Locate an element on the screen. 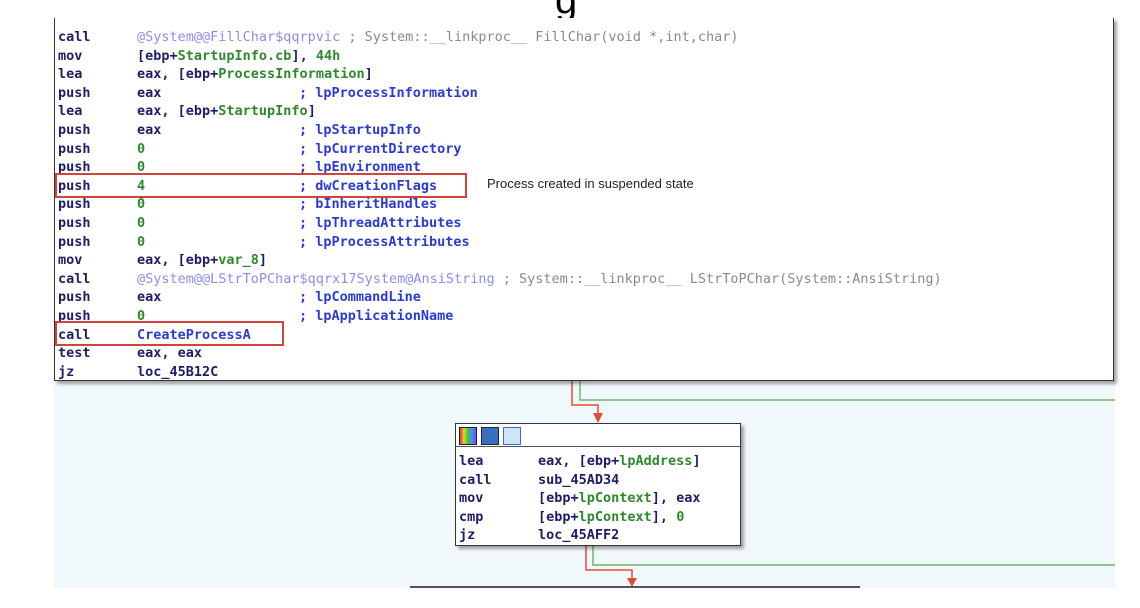  comment-column: ; lpProcessAttributes is located at coordinates (384, 242).